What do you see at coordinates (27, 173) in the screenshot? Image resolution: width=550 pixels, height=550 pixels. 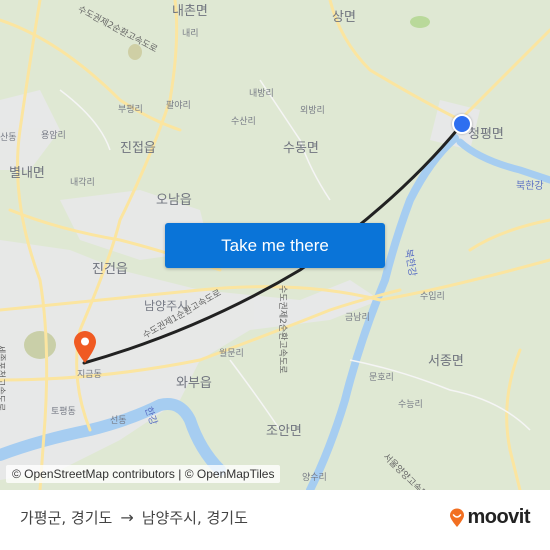 I see `place-label: 별내면` at bounding box center [27, 173].